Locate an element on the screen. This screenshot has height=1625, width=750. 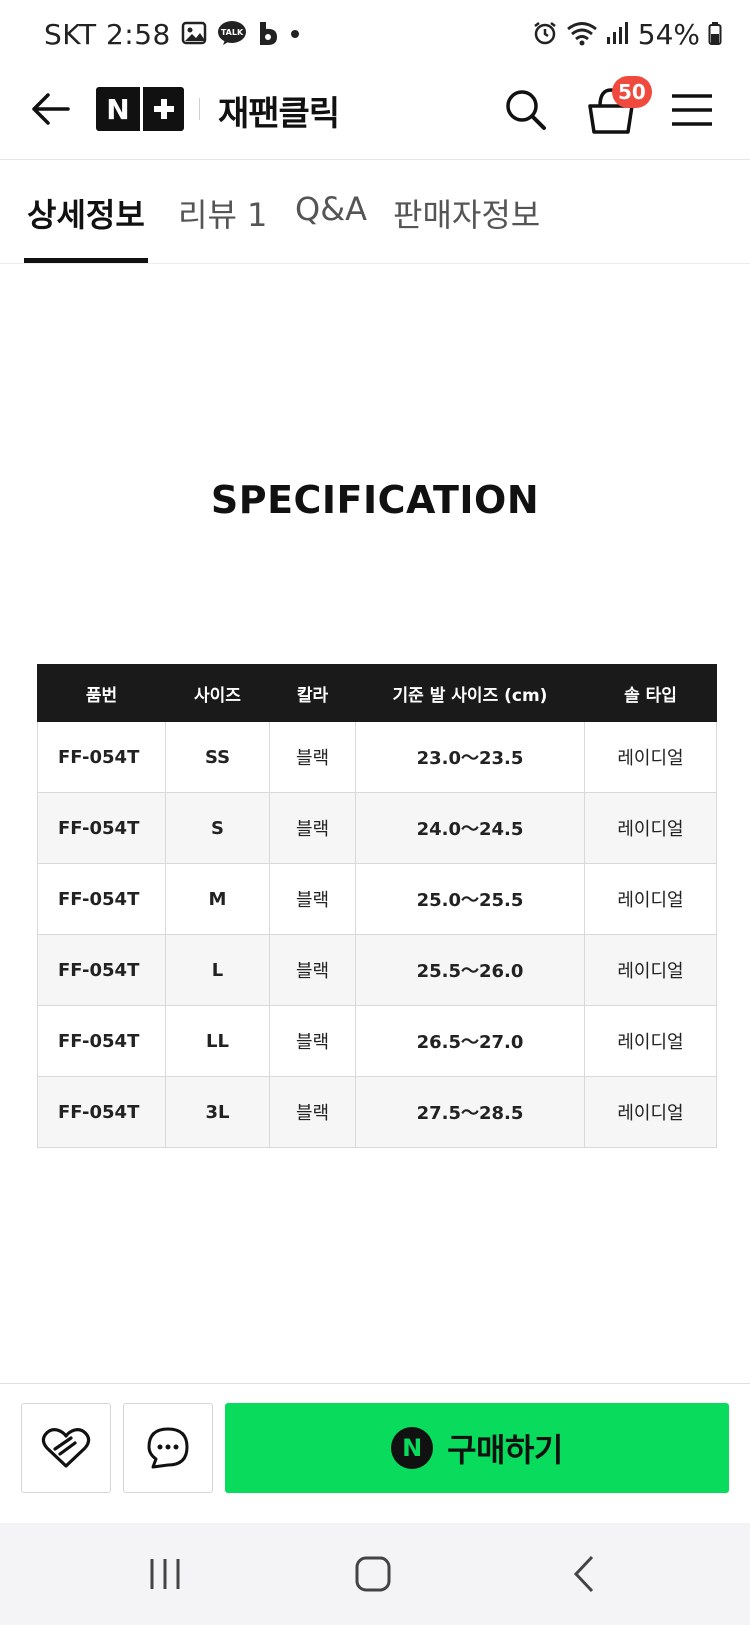
chevron-left-icon is located at coordinates (583, 1574).